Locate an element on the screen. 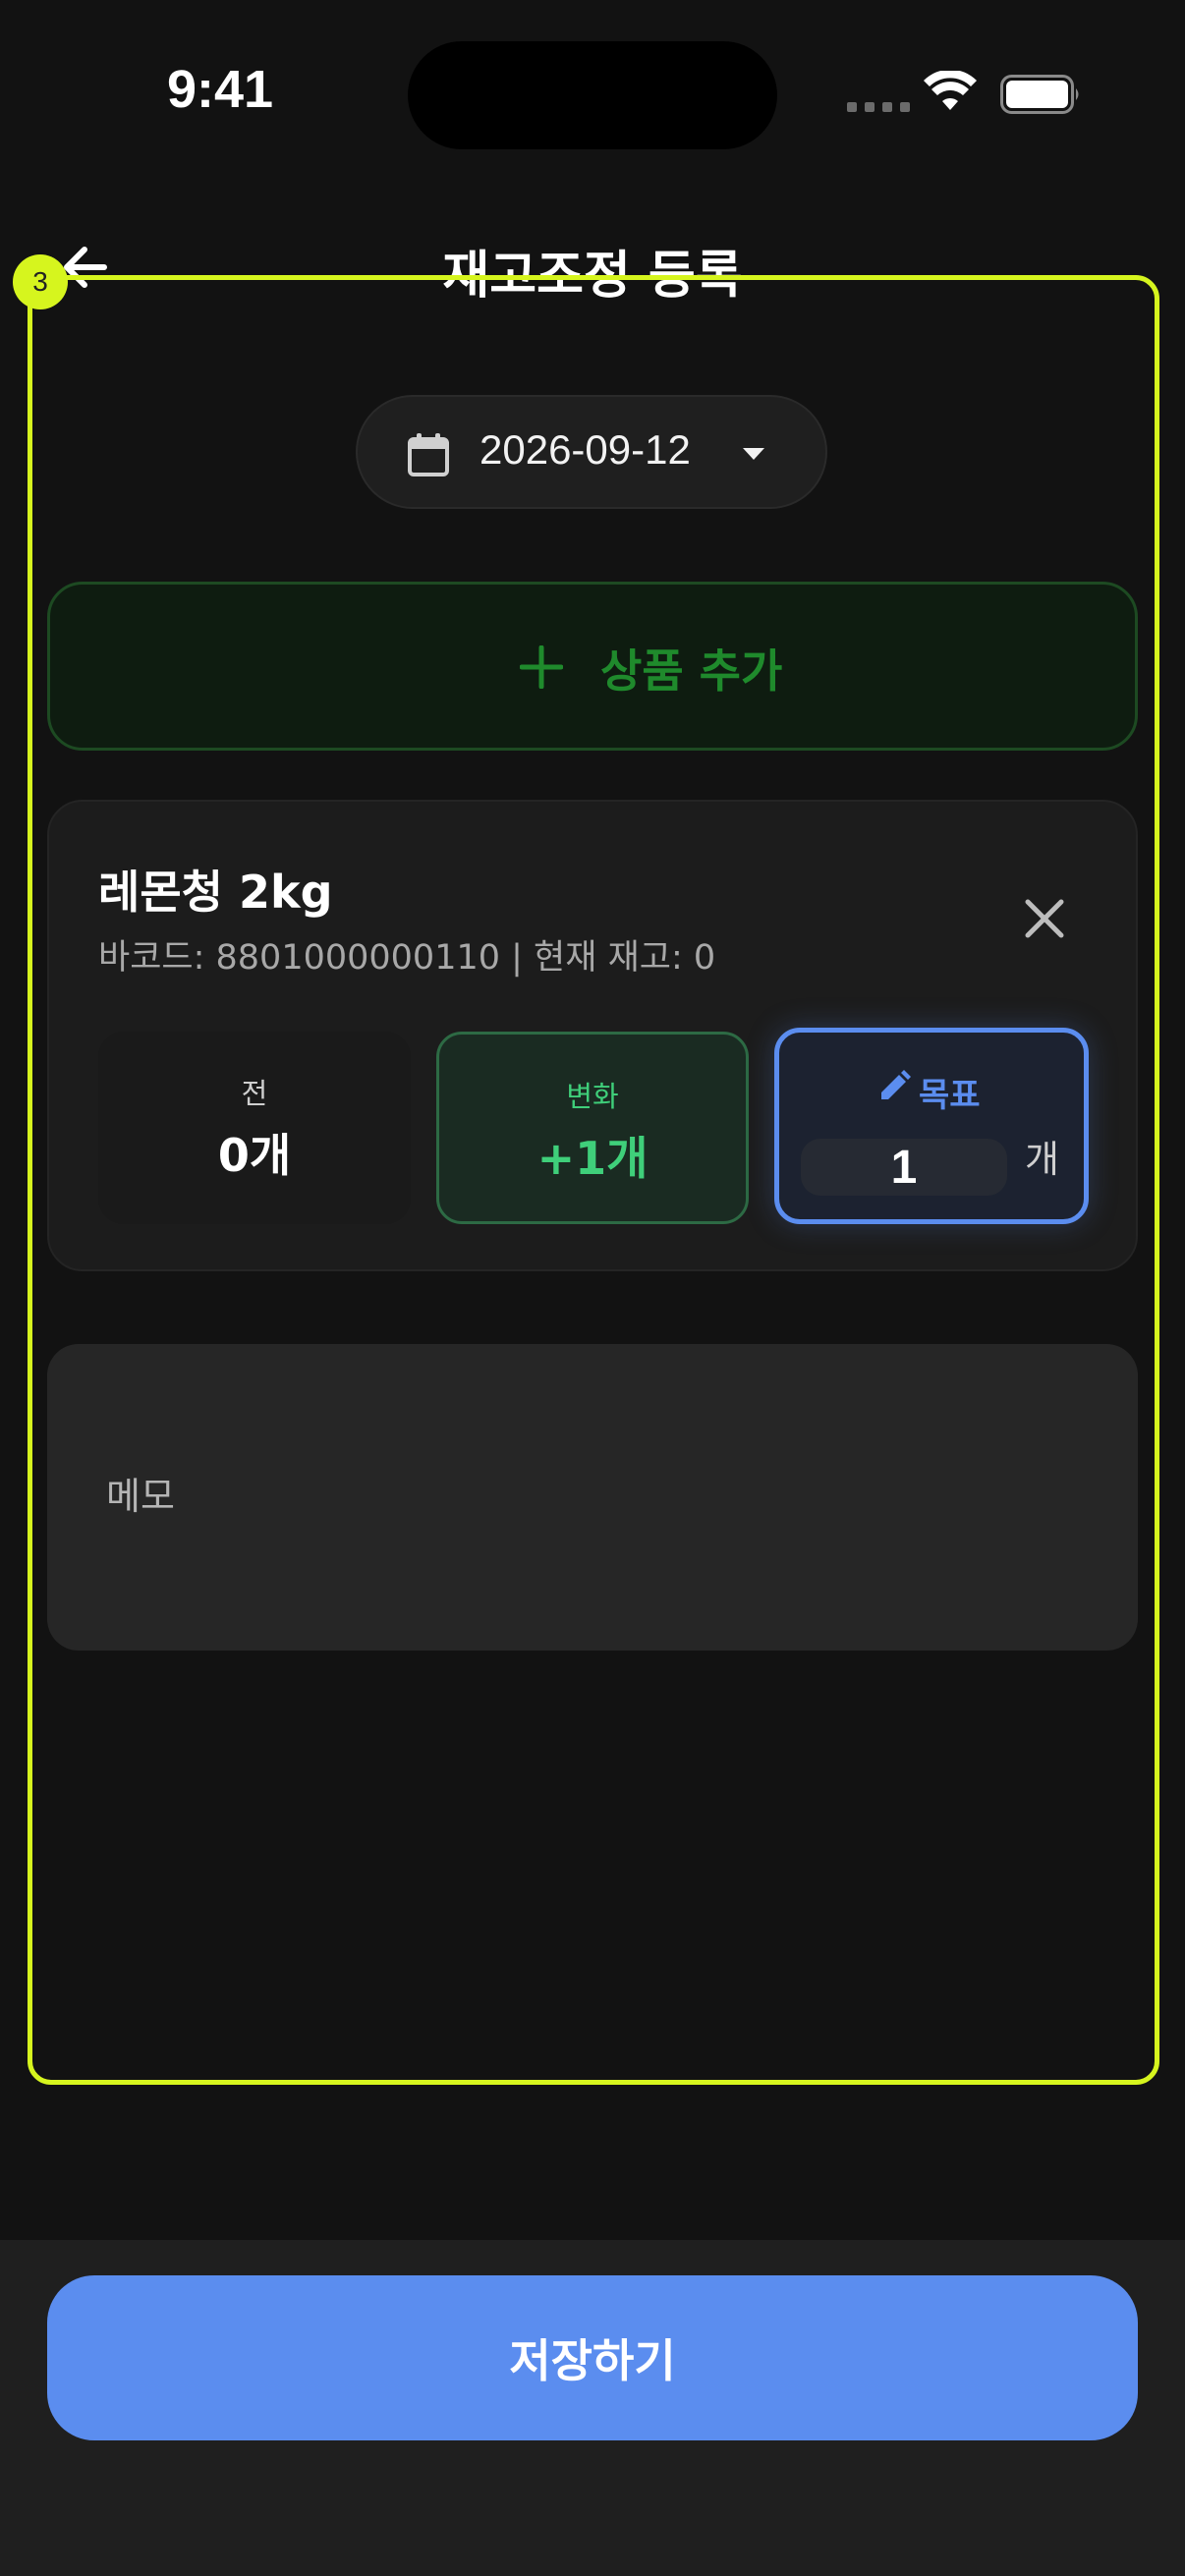 This screenshot has height=2576, width=1185. stock-before-value: 0개 is located at coordinates (255, 1155).